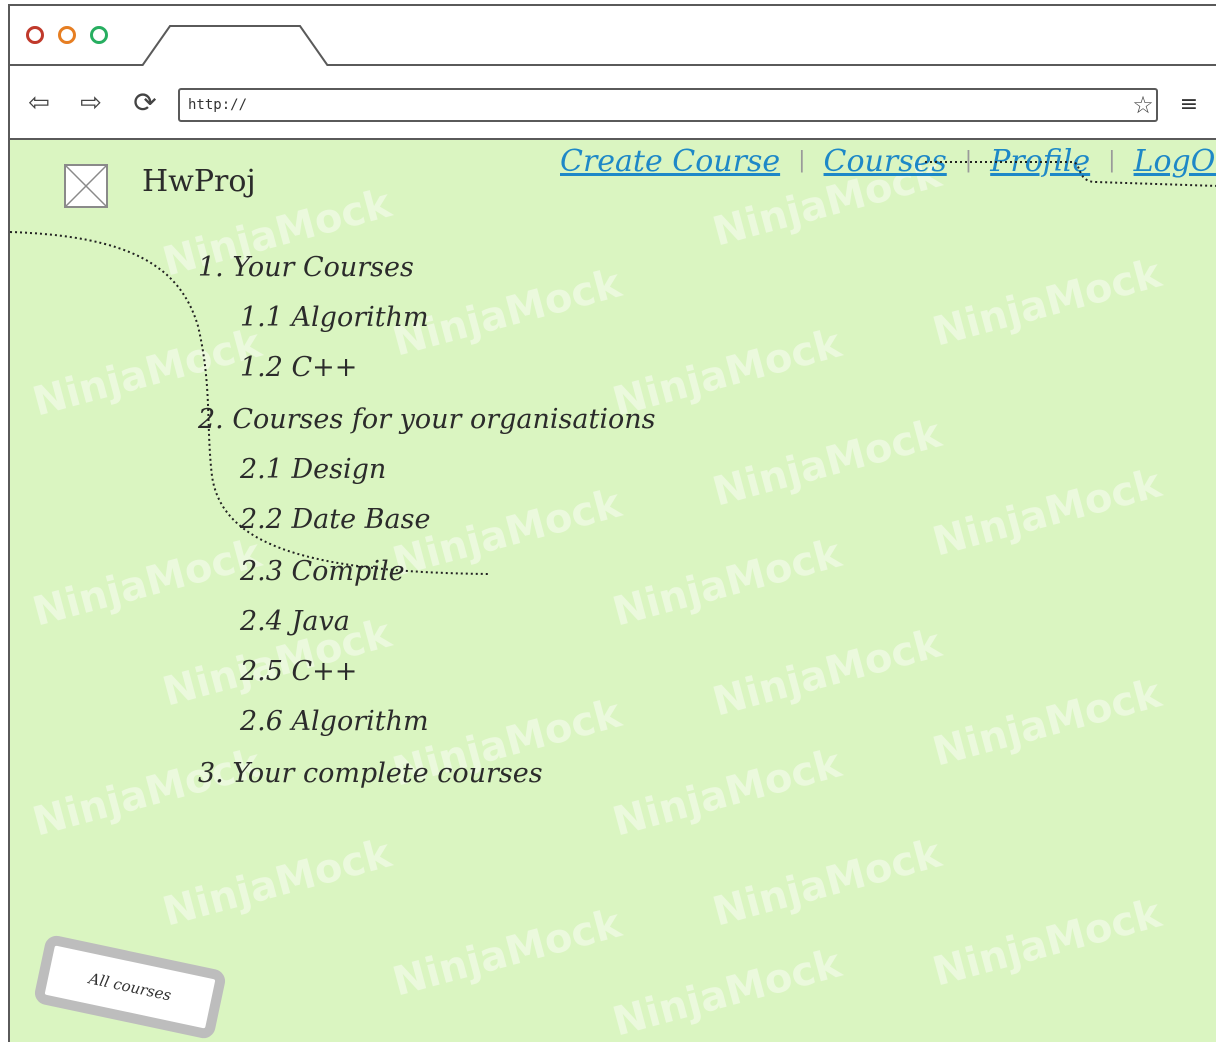 The width and height of the screenshot is (1216, 1042). What do you see at coordinates (426, 419) in the screenshot?
I see `outline-section-organisation-courses: 2. Courses for your organisations` at bounding box center [426, 419].